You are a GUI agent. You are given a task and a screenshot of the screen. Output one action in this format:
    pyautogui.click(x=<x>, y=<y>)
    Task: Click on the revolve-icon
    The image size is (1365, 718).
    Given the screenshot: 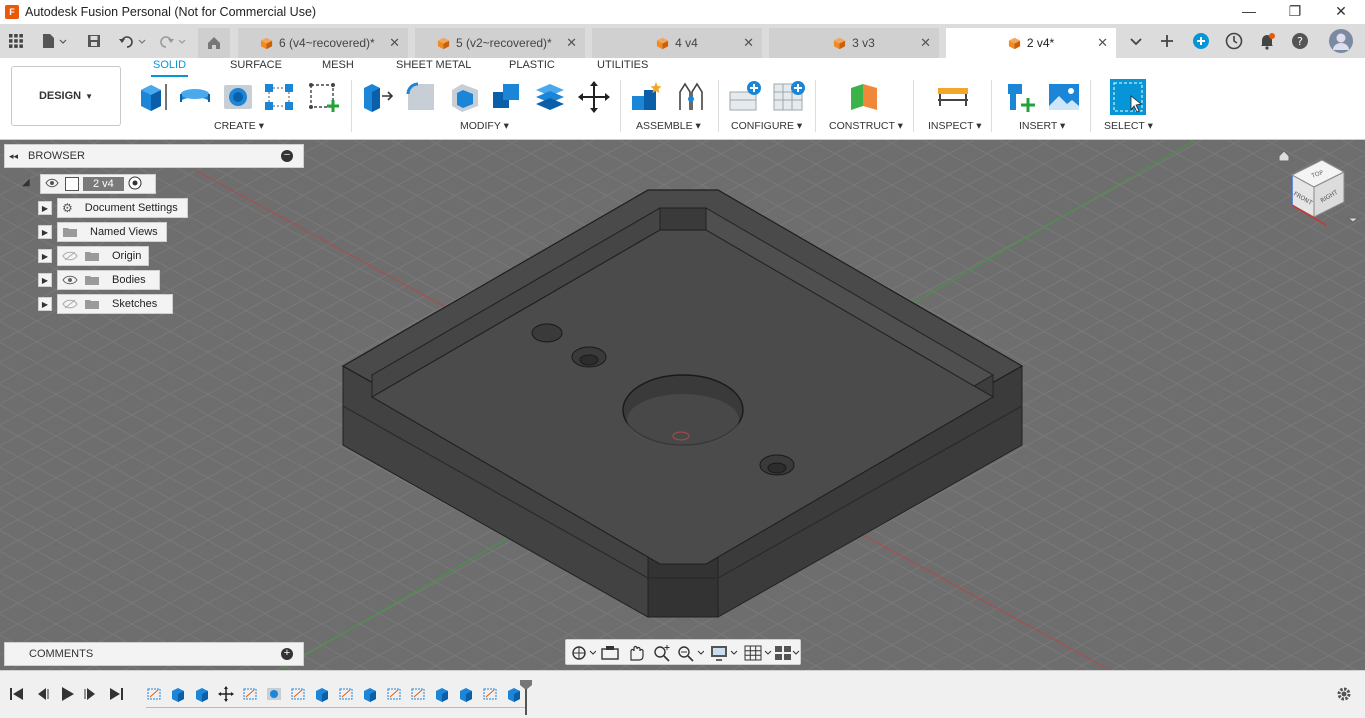 What is the action you would take?
    pyautogui.click(x=195, y=97)
    